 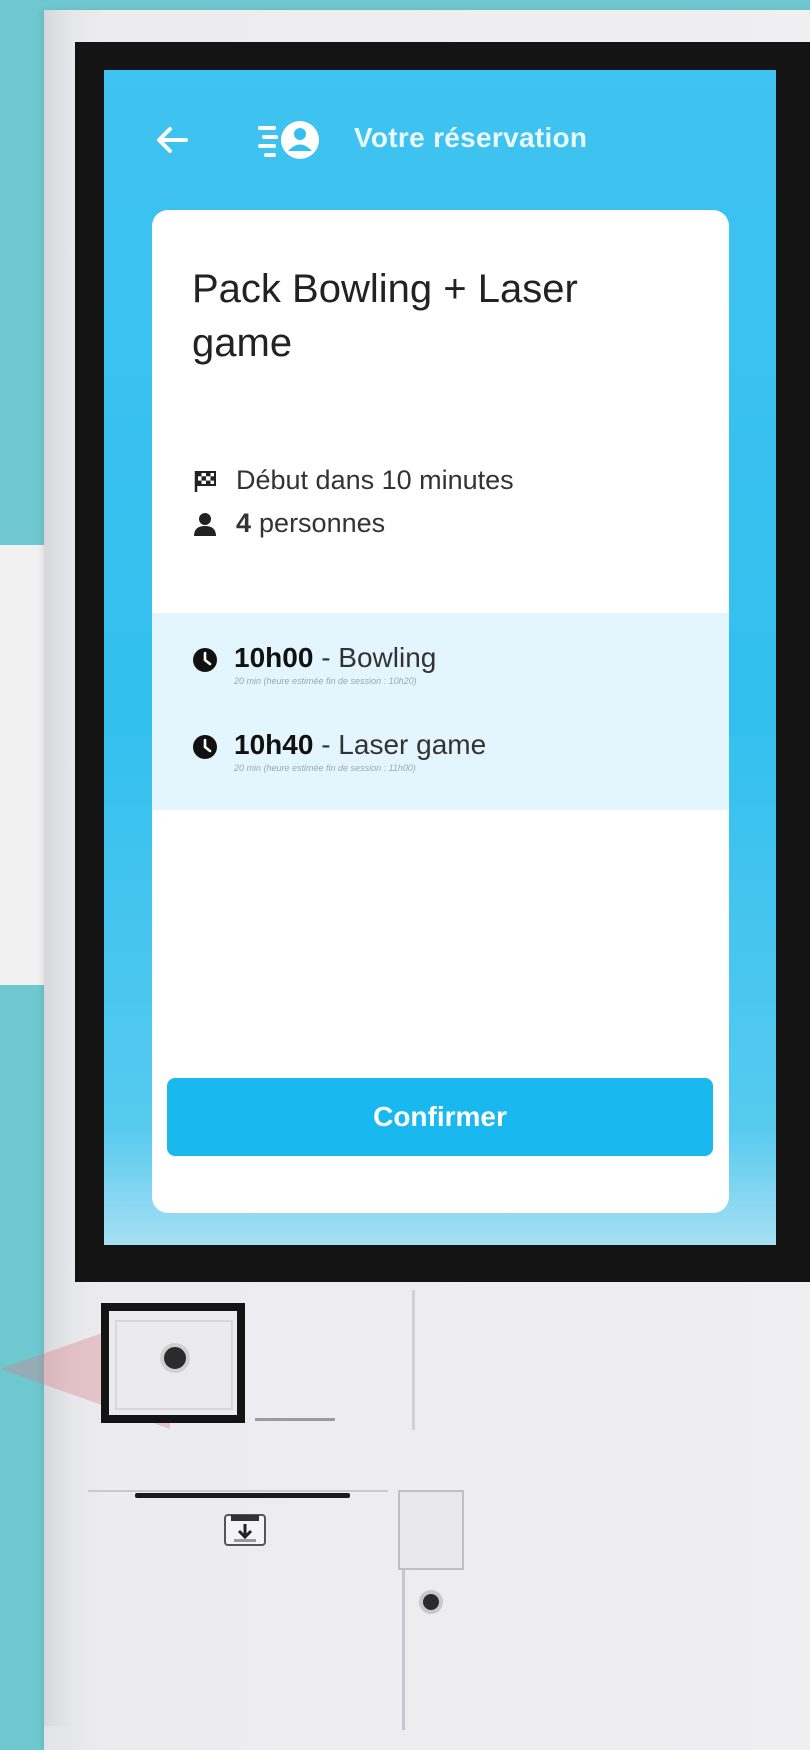 What do you see at coordinates (375, 480) in the screenshot?
I see `start-text: Début dans 10 minutes` at bounding box center [375, 480].